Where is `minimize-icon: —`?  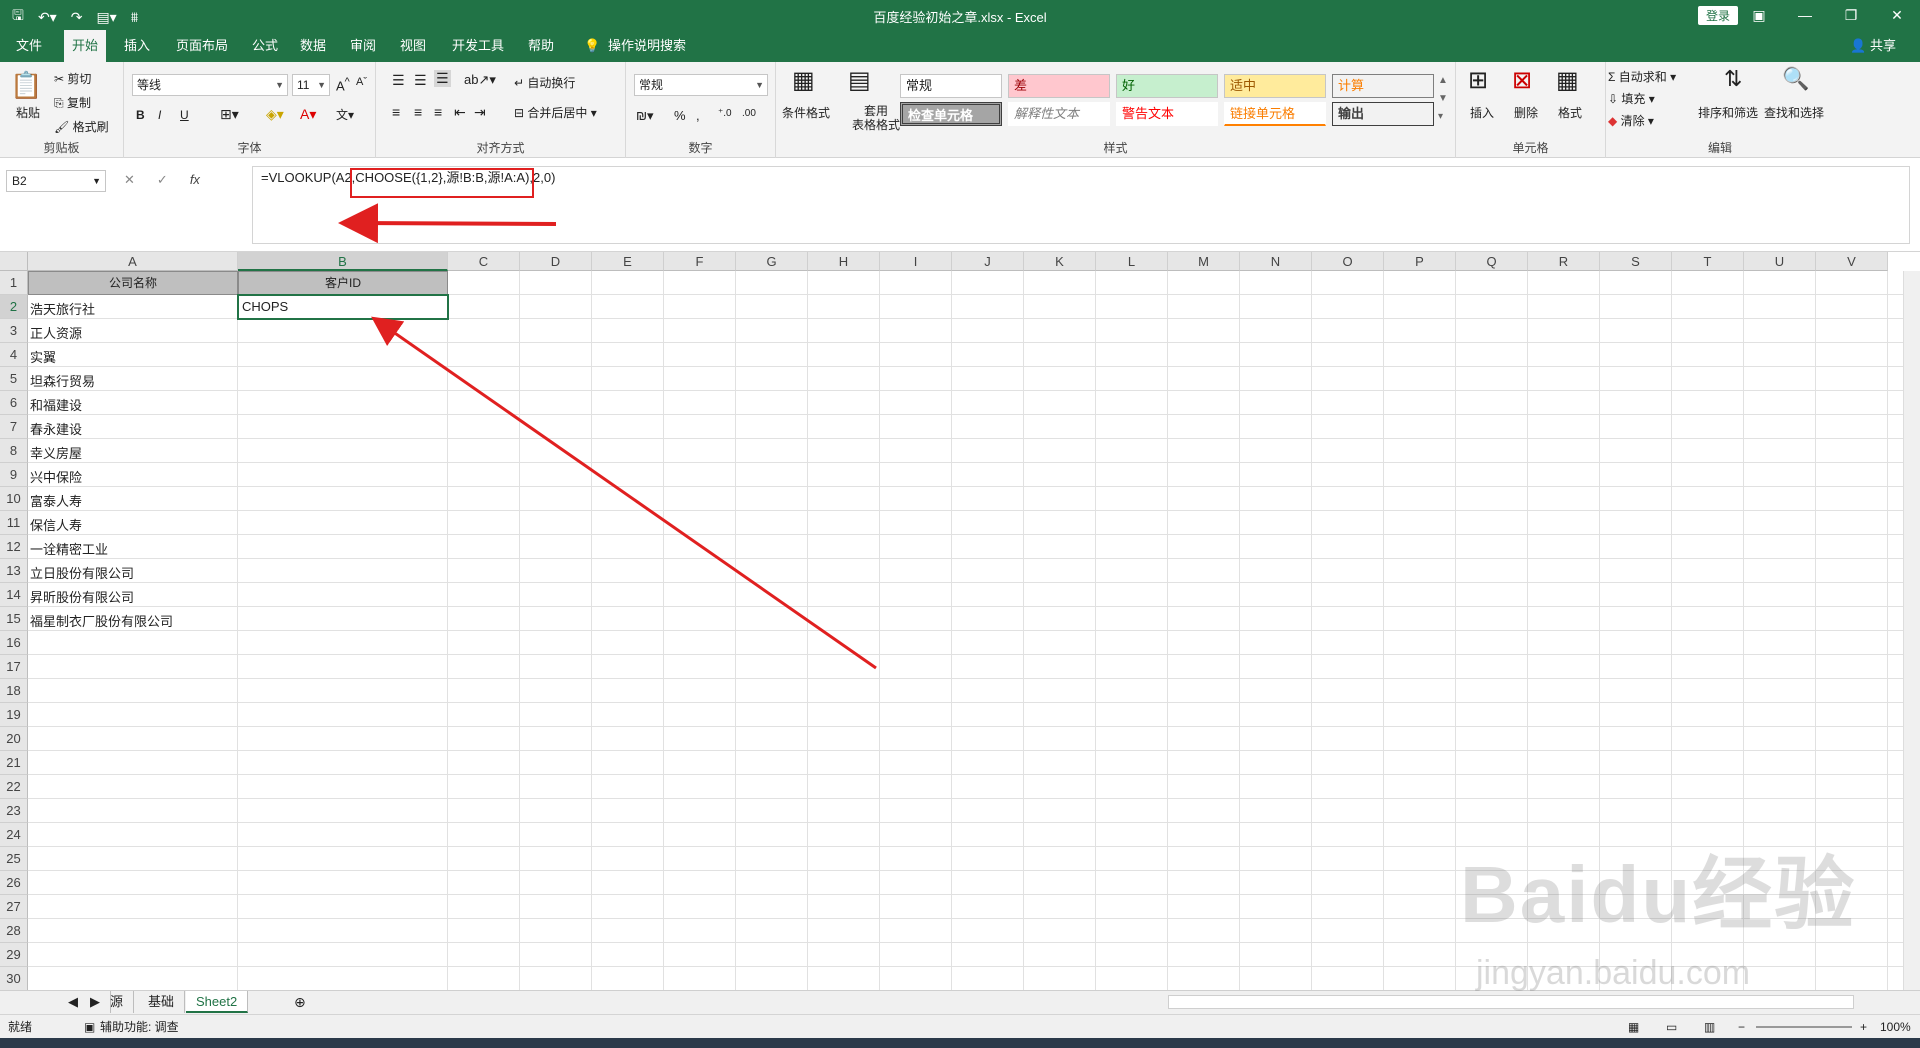
minimize-icon: — is located at coordinates (1805, 15).